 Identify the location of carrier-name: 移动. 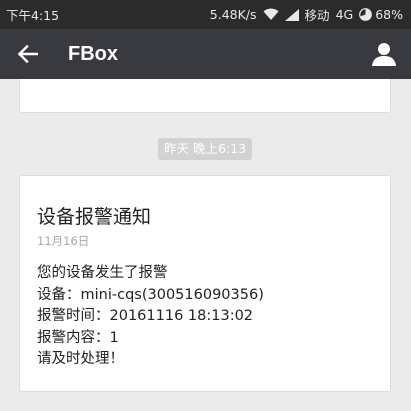
(317, 15).